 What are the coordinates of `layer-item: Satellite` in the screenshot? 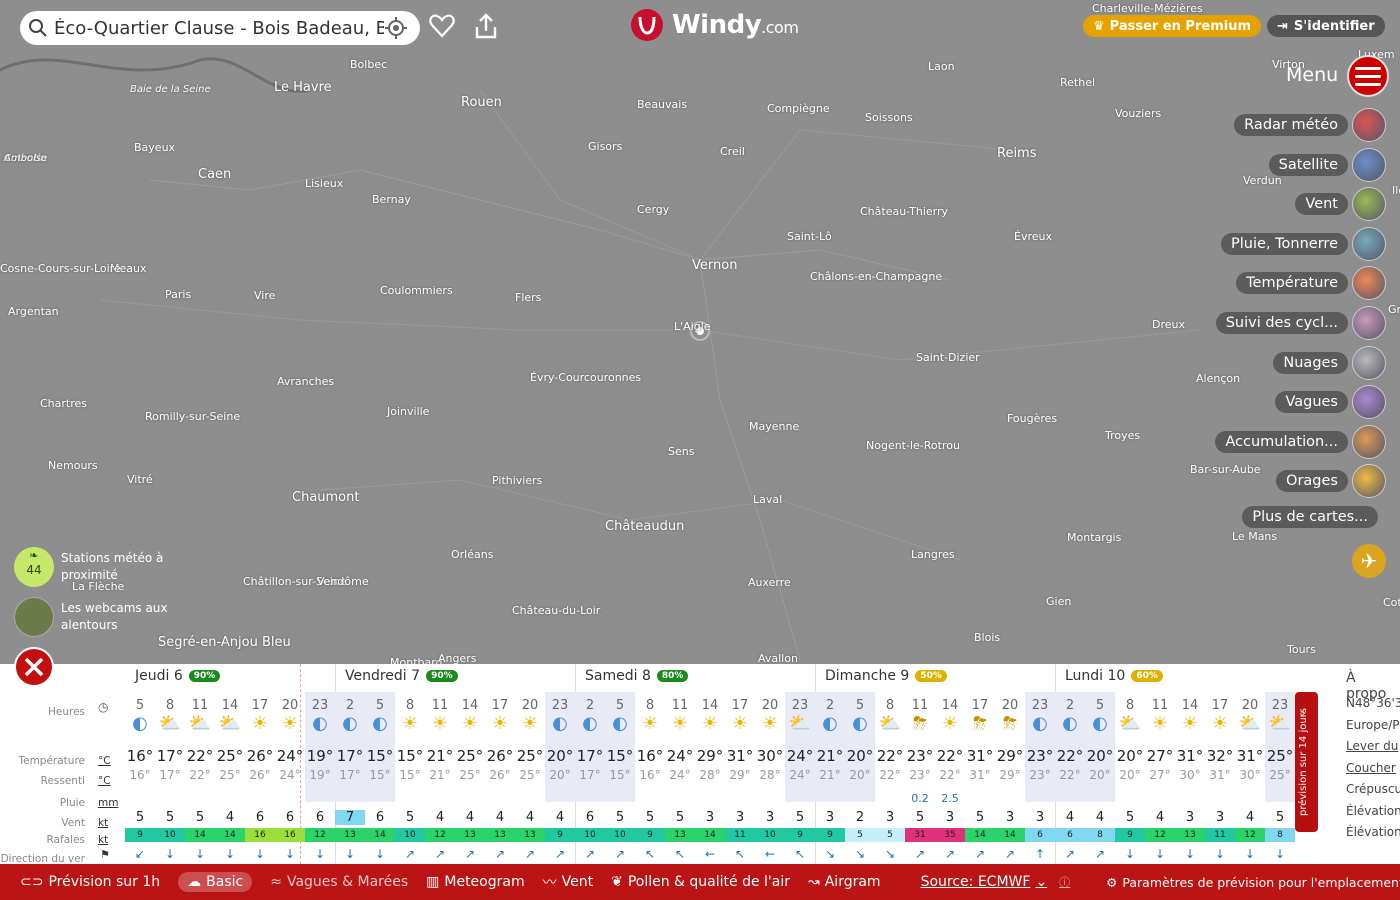 It's located at (1327, 164).